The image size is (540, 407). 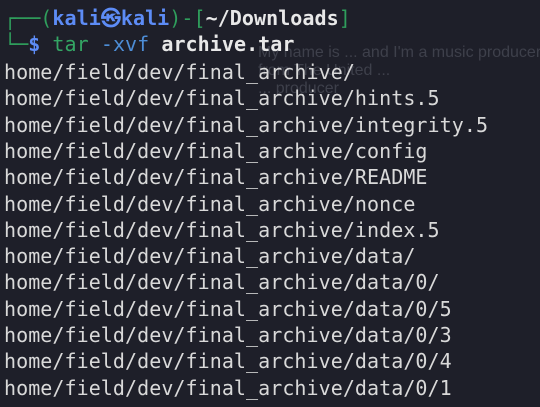 I want to click on output-line: home/field/dev/final_archive/data/0/4, so click(x=228, y=361).